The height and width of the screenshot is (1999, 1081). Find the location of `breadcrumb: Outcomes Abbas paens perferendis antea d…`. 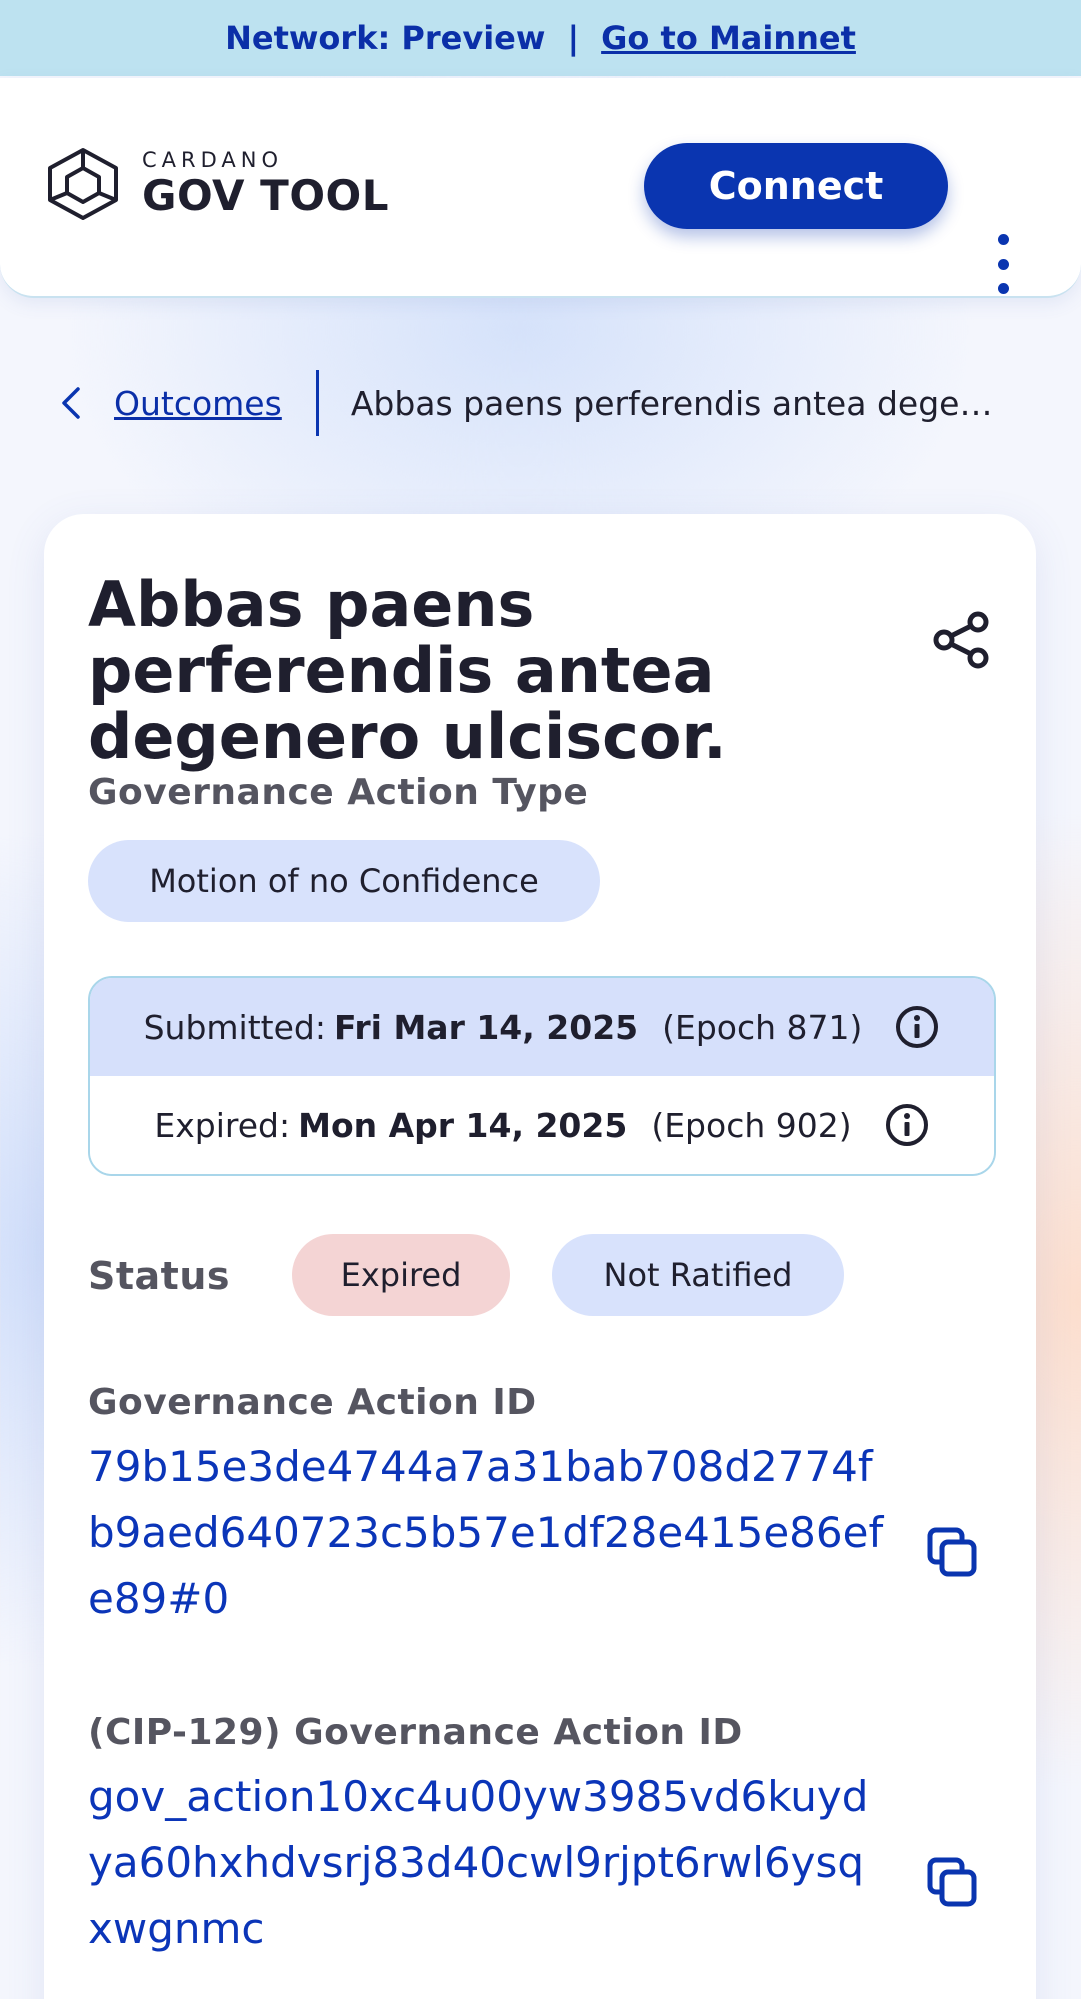

breadcrumb: Outcomes Abbas paens perferendis antea d… is located at coordinates (542, 403).